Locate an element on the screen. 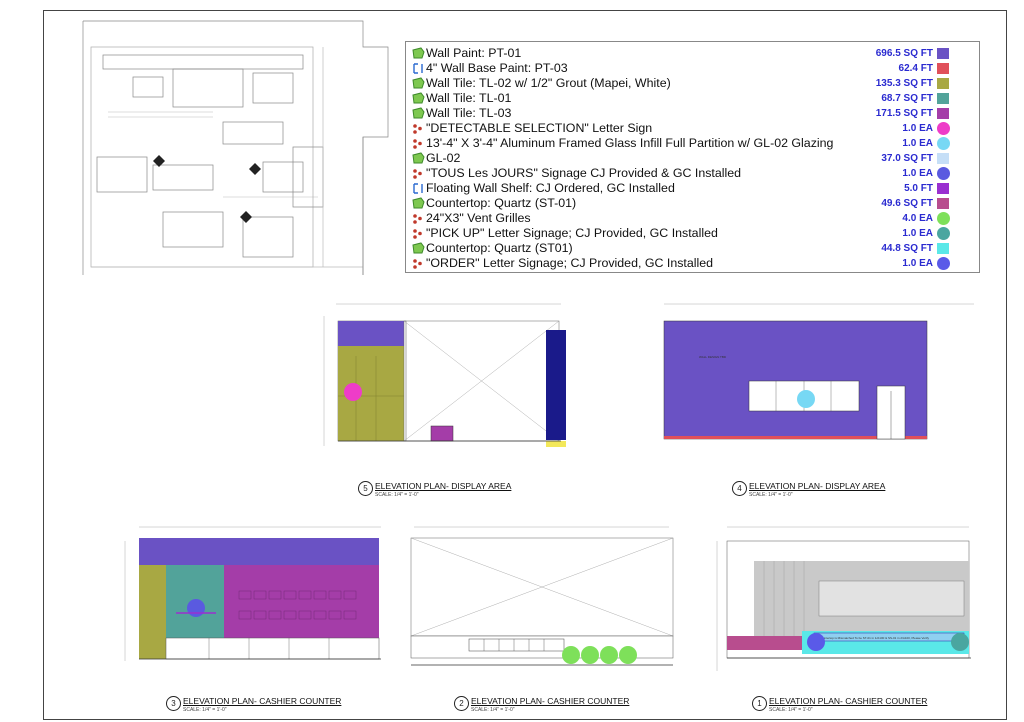  legend-label: Countertop: Quartz (ST01) is located at coordinates (499, 248).